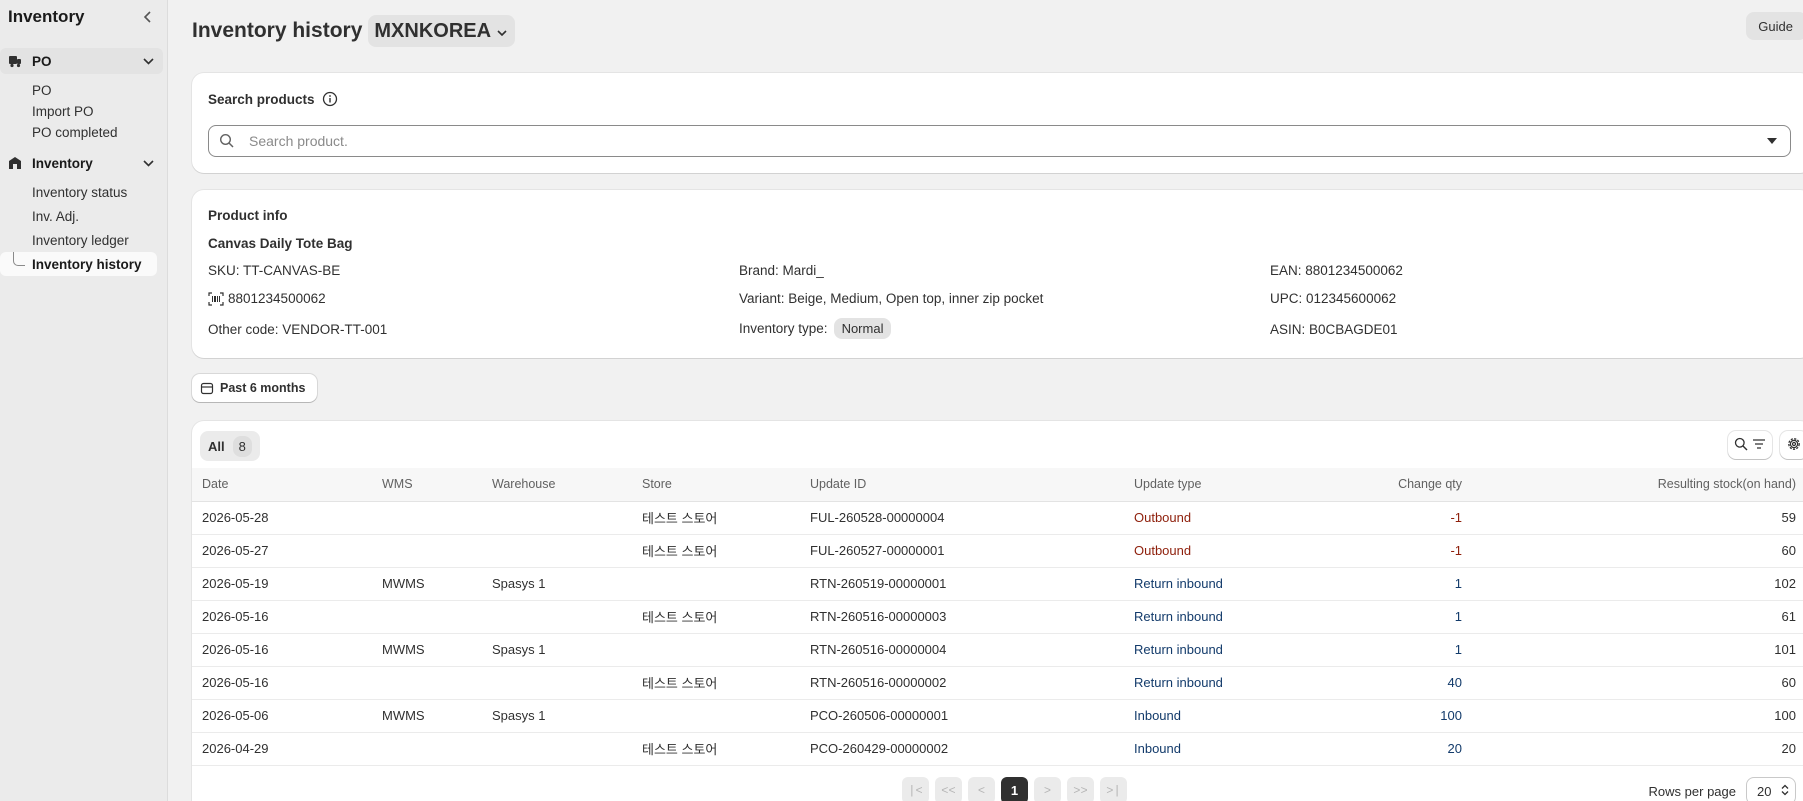  I want to click on prev-page-button: <, so click(981, 789).